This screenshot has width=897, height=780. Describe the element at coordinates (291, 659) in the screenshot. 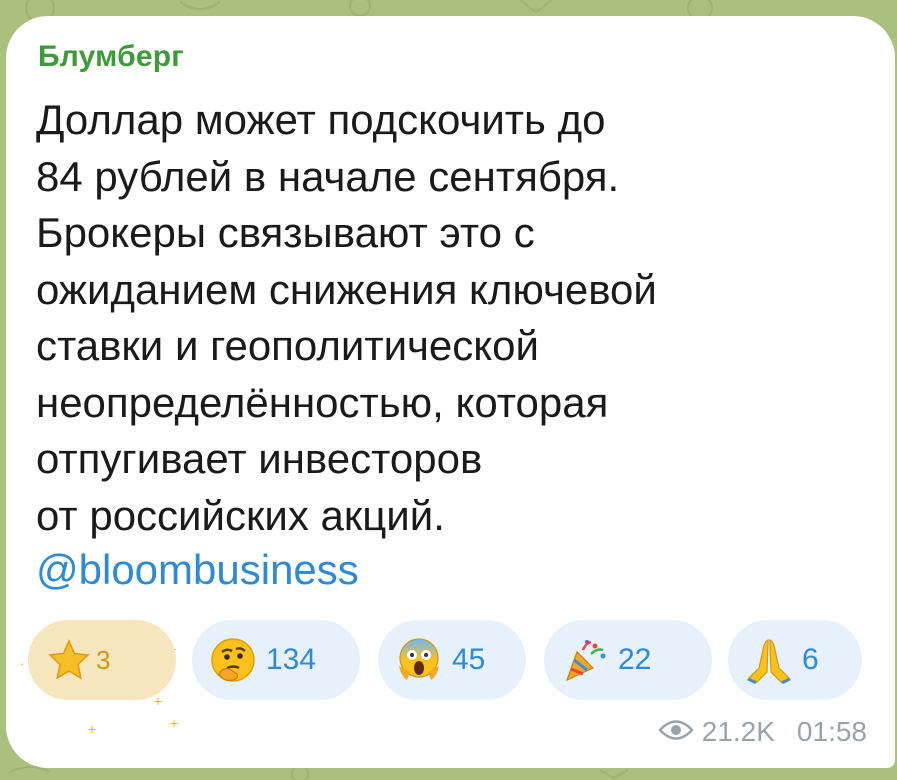

I see `reaction-count: 134` at that location.